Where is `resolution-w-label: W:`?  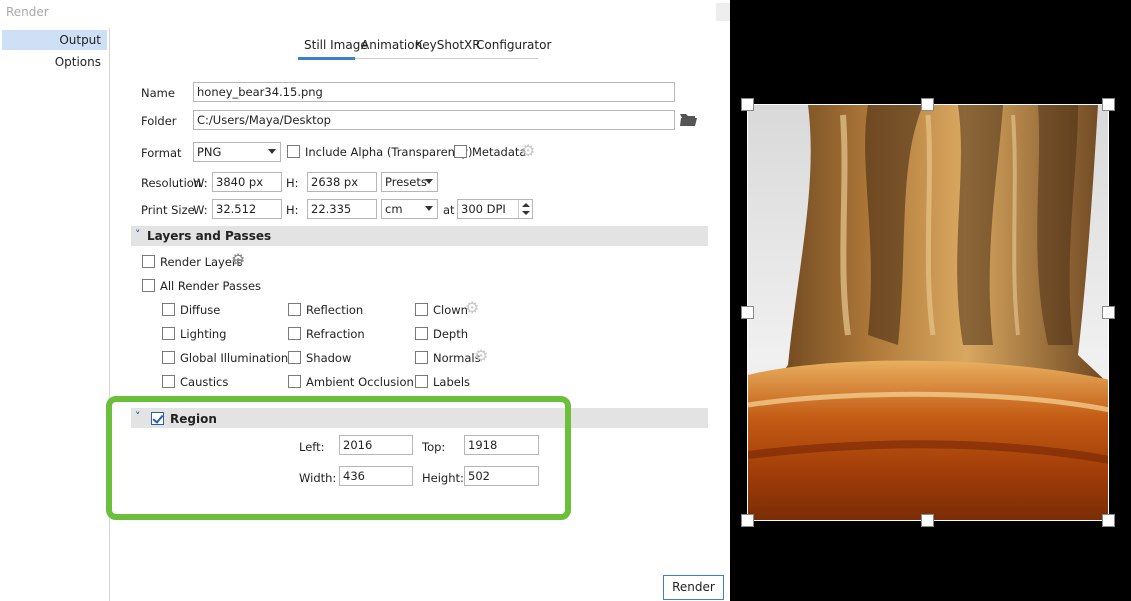 resolution-w-label: W: is located at coordinates (200, 183).